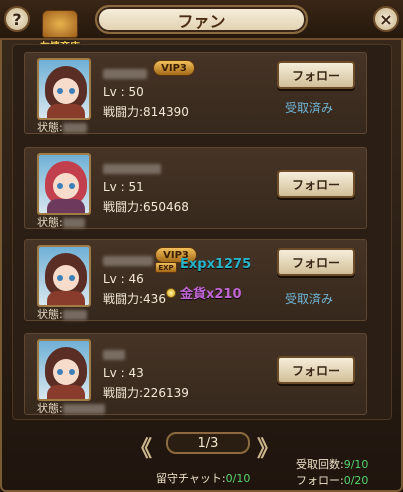 The image size is (403, 492). What do you see at coordinates (123, 92) in the screenshot?
I see `player-level: Lv : 50` at bounding box center [123, 92].